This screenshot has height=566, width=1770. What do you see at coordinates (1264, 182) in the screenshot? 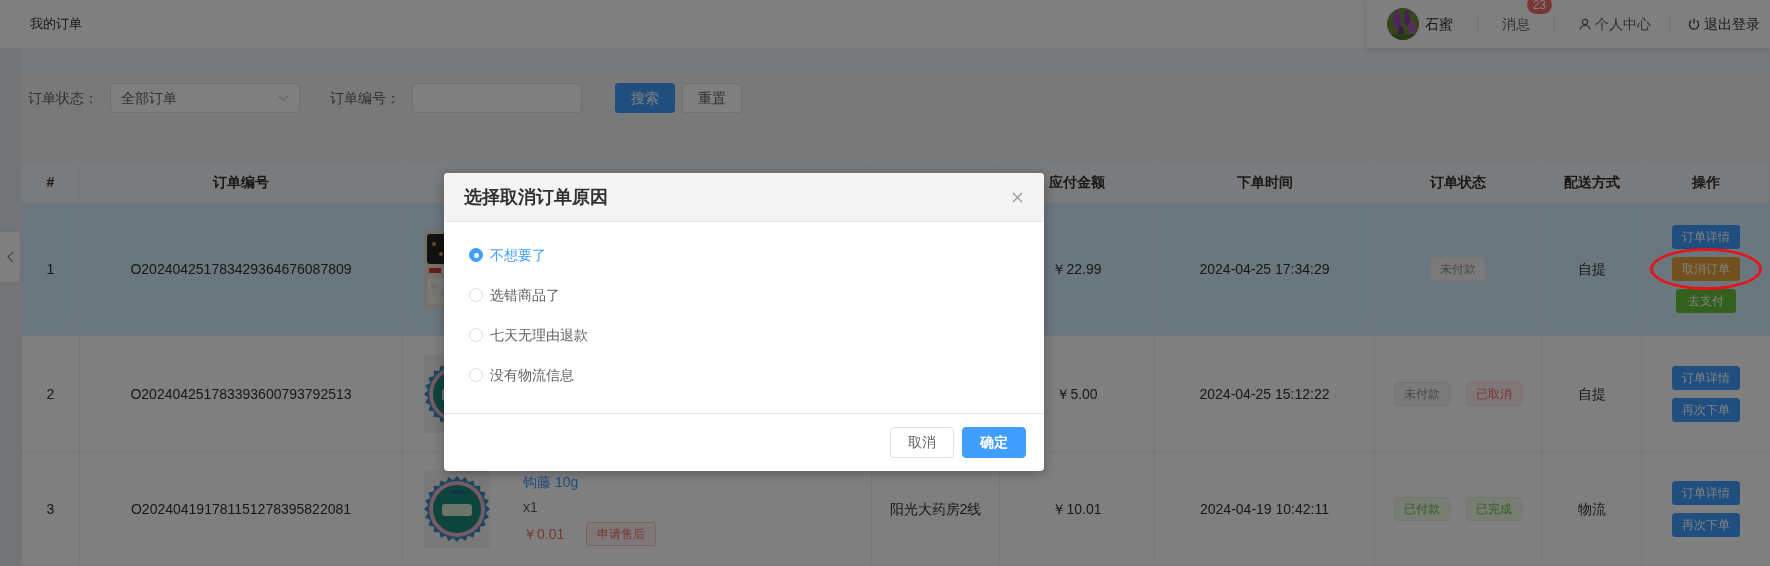
I see `column-header: 下单时间` at bounding box center [1264, 182].